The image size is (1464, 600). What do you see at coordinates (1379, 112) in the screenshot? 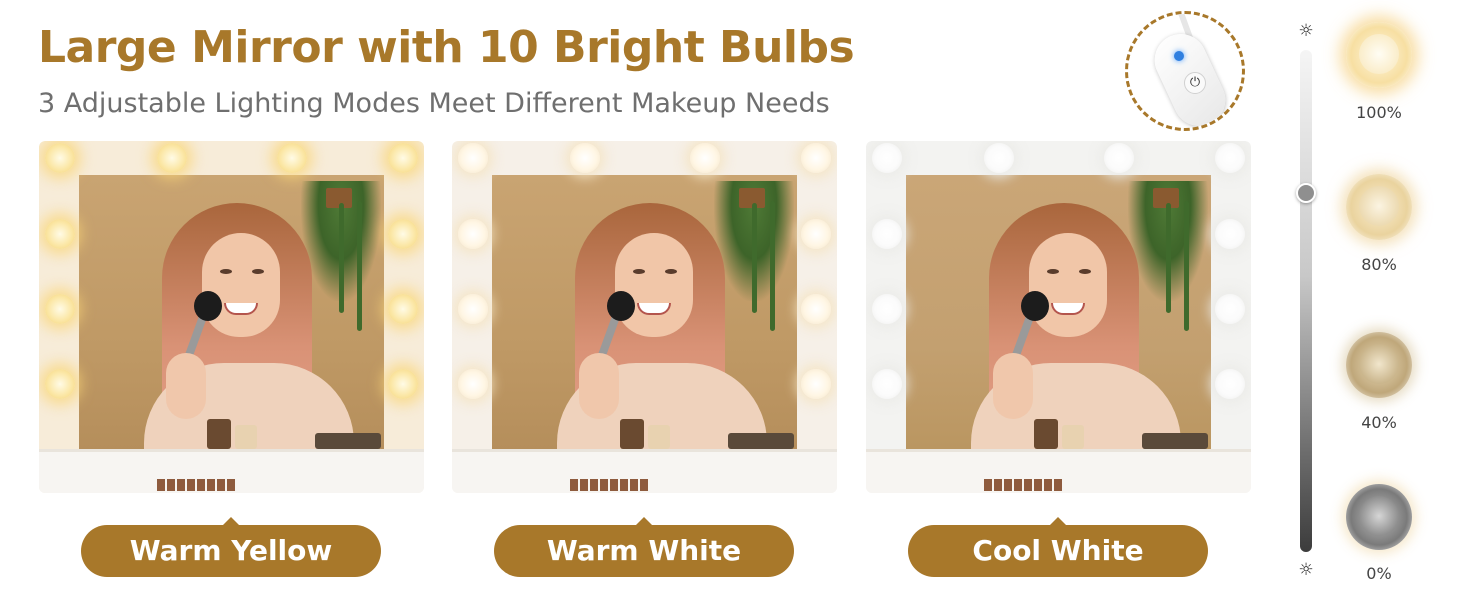
I see `brightness-level-label: 100%` at bounding box center [1379, 112].